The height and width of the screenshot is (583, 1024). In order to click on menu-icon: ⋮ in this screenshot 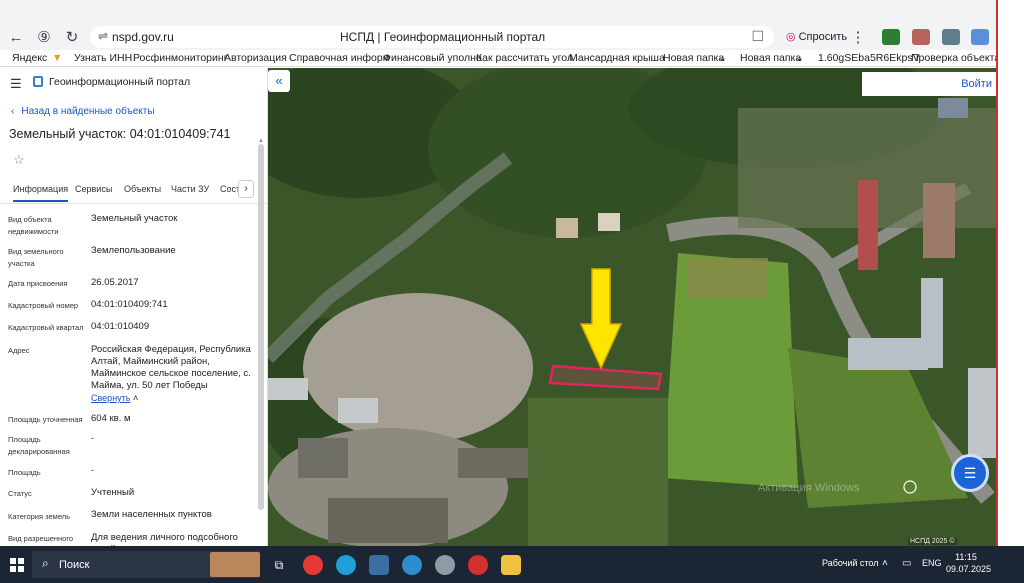, I will do `click(858, 38)`.